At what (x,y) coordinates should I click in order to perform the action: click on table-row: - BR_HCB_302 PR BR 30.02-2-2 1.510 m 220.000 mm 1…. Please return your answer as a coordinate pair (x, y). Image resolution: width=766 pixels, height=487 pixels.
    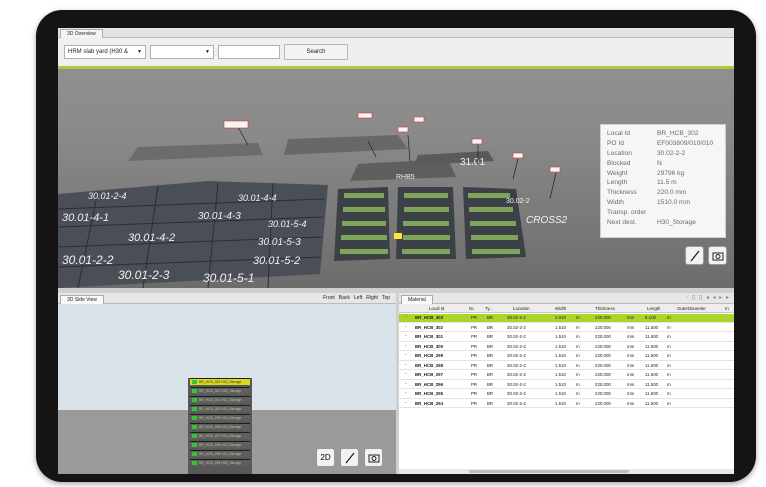
    Looking at the image, I should click on (566, 328).